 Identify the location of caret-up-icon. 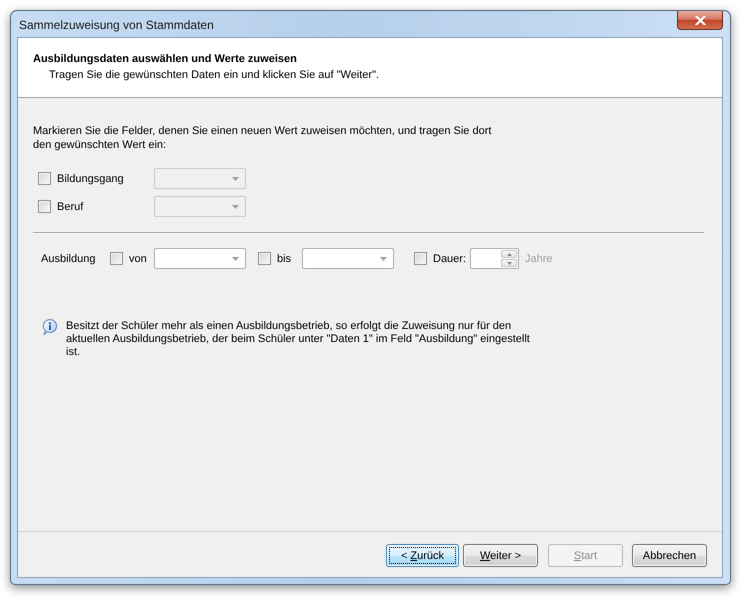
(509, 254).